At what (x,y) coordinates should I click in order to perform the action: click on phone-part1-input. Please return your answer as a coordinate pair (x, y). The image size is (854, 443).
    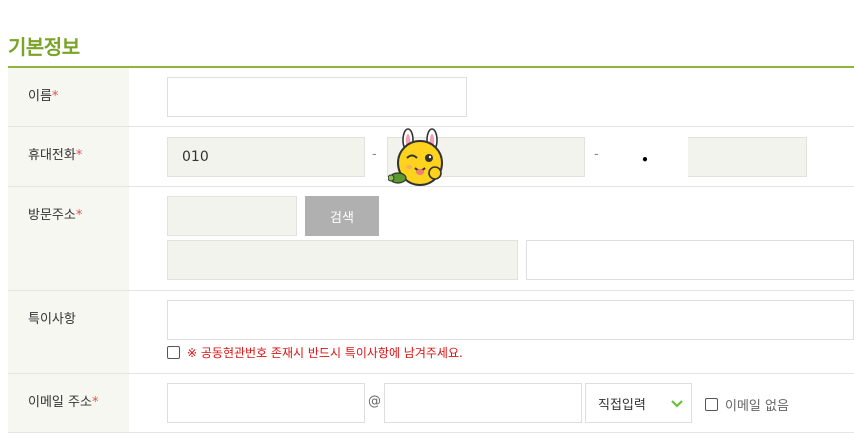
    Looking at the image, I should click on (266, 157).